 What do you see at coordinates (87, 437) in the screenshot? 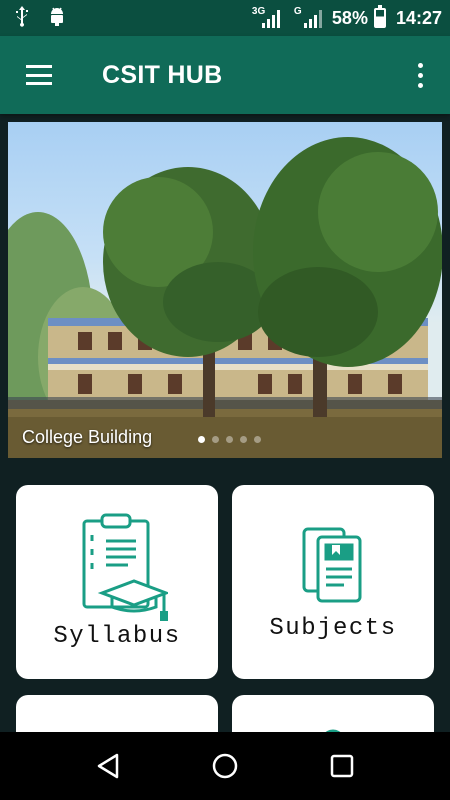
I see `slide-caption: College Building` at bounding box center [87, 437].